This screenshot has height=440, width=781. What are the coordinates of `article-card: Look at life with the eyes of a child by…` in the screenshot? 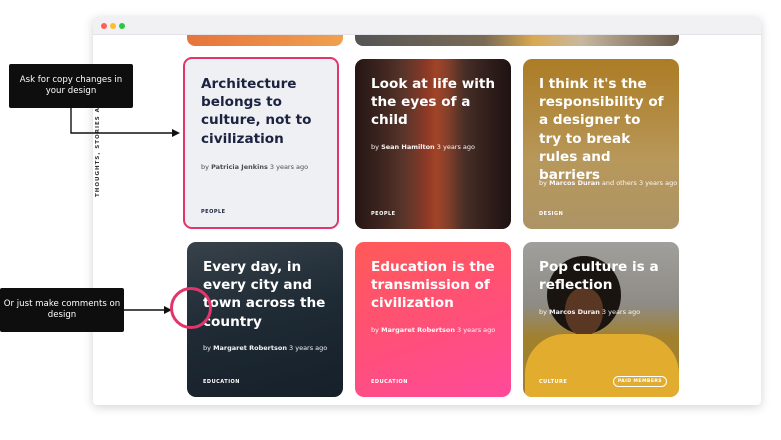 It's located at (433, 144).